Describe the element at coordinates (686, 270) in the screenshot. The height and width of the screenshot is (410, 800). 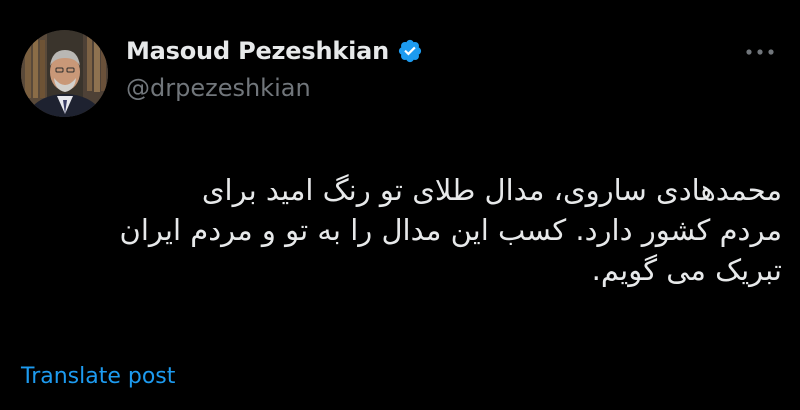
I see `post-text-line: تبریک می گویم.` at that location.